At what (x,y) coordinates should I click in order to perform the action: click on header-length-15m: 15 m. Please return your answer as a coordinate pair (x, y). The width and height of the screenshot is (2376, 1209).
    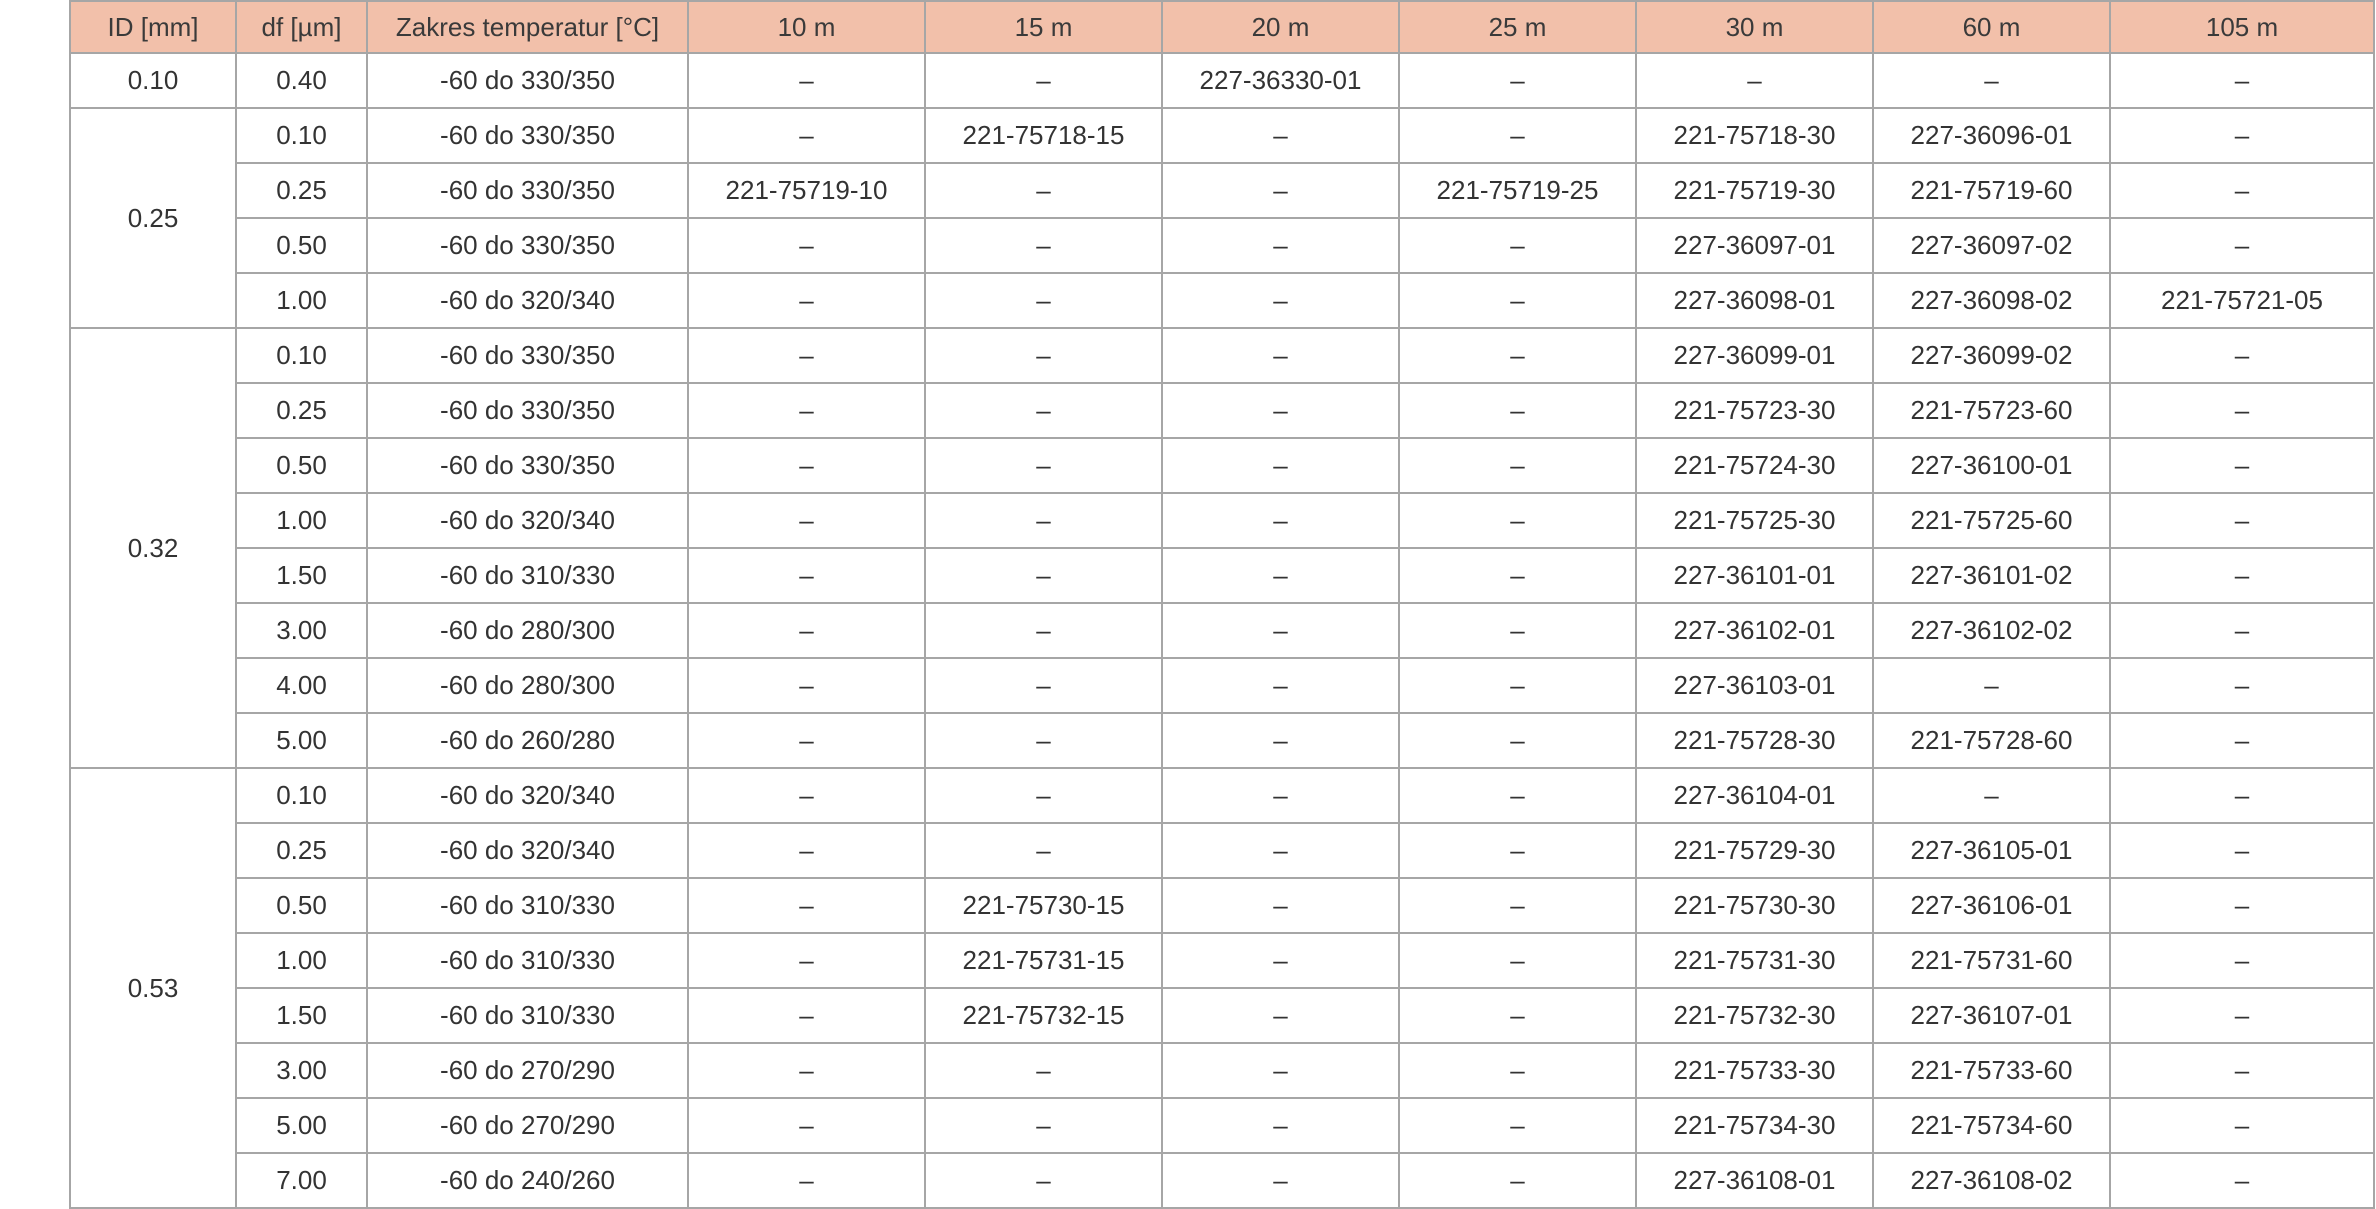
    Looking at the image, I should click on (1043, 27).